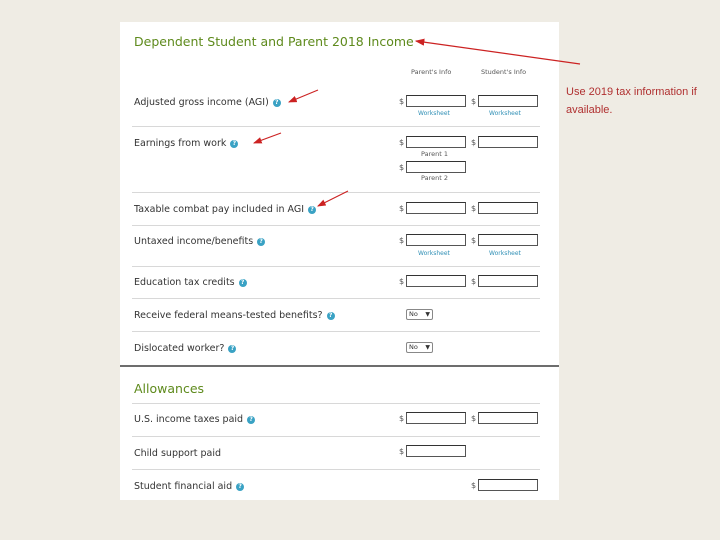 Image resolution: width=720 pixels, height=540 pixels. Describe the element at coordinates (497, 51) in the screenshot. I see `annotation-arrow-title` at that location.